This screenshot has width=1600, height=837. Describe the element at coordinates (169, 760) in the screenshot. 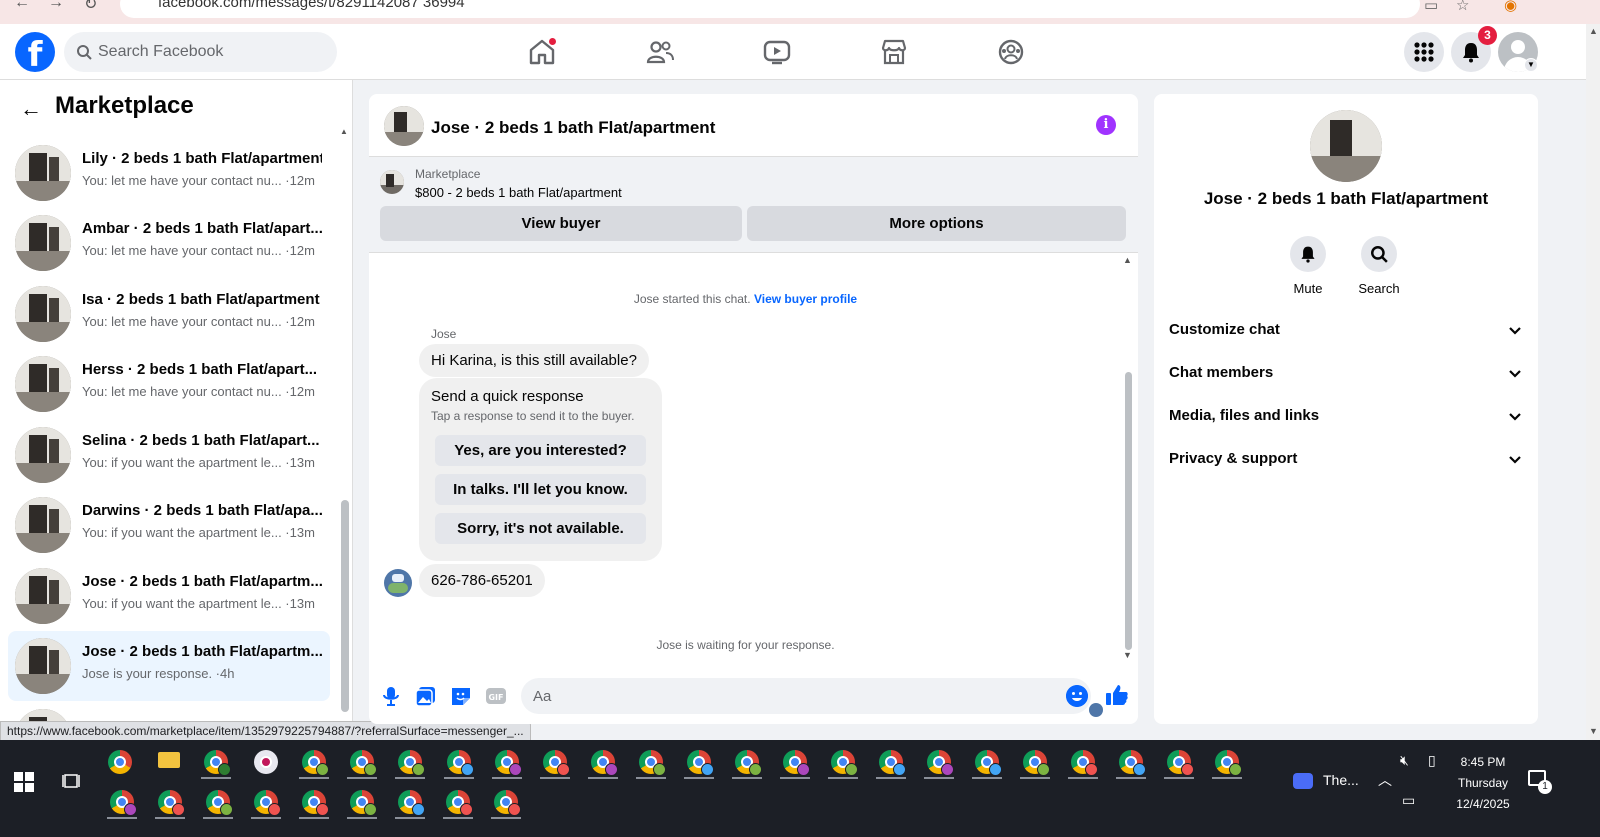

I see `file-explorer-icon` at that location.